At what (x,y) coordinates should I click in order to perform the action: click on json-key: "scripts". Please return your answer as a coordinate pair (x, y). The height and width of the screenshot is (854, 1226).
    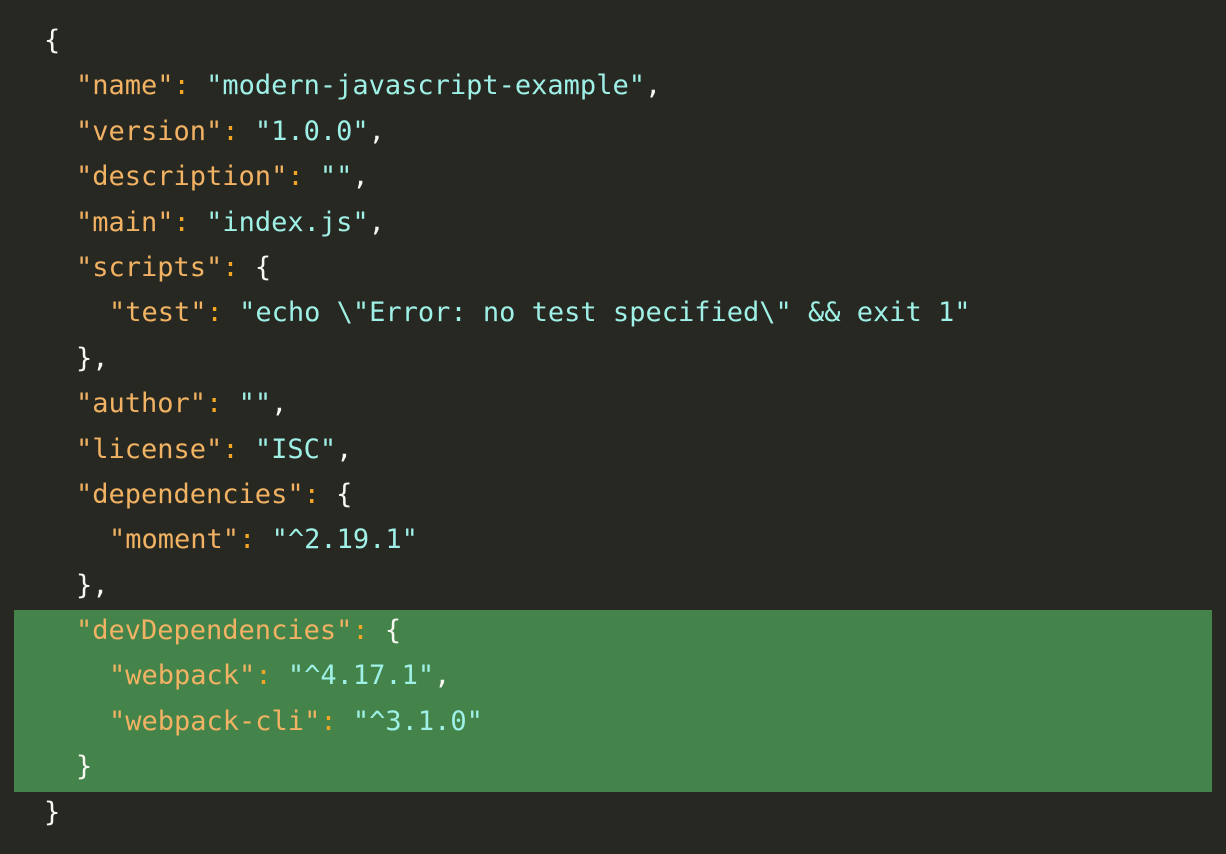
    Looking at the image, I should click on (149, 267).